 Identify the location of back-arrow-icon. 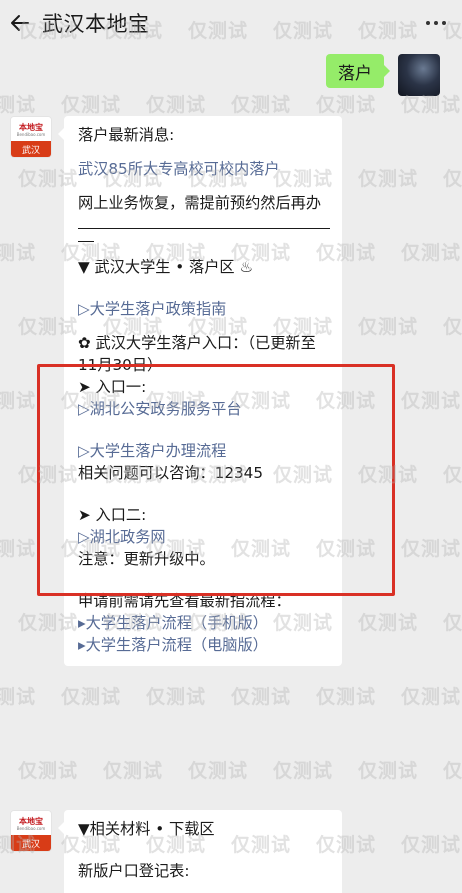
(20, 23).